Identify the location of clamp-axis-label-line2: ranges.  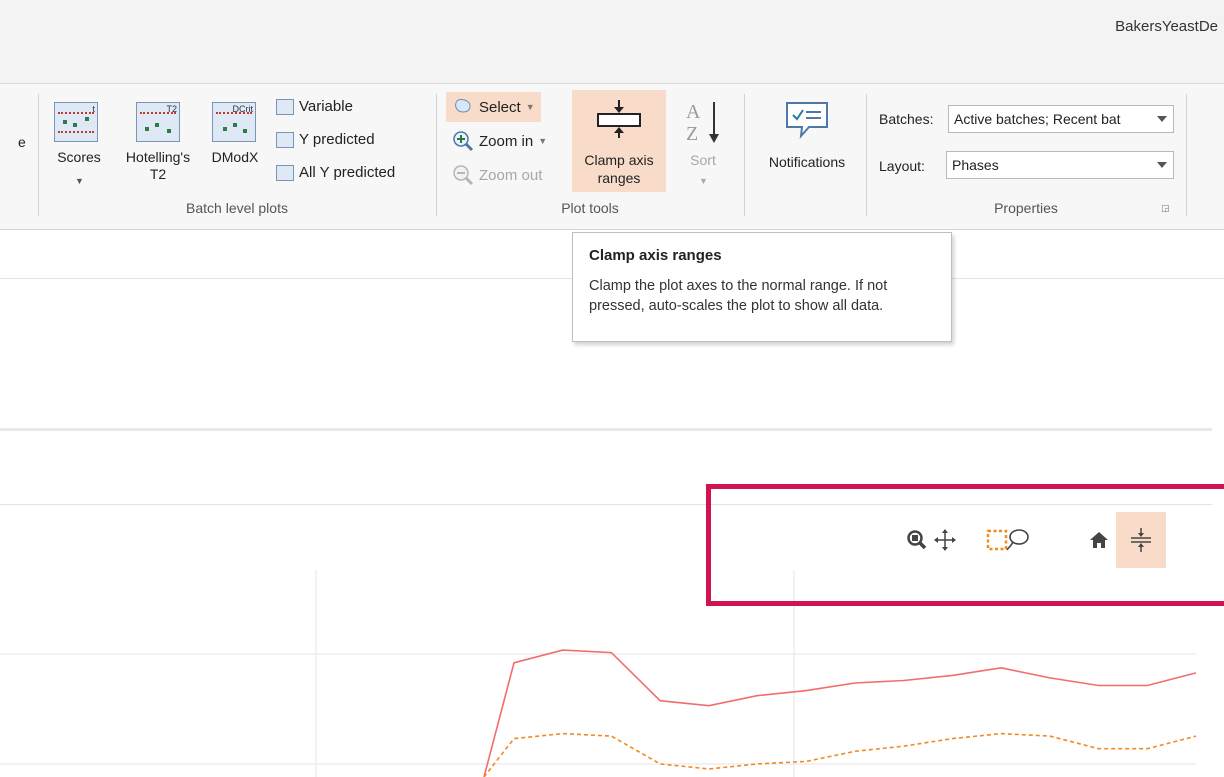
(619, 178).